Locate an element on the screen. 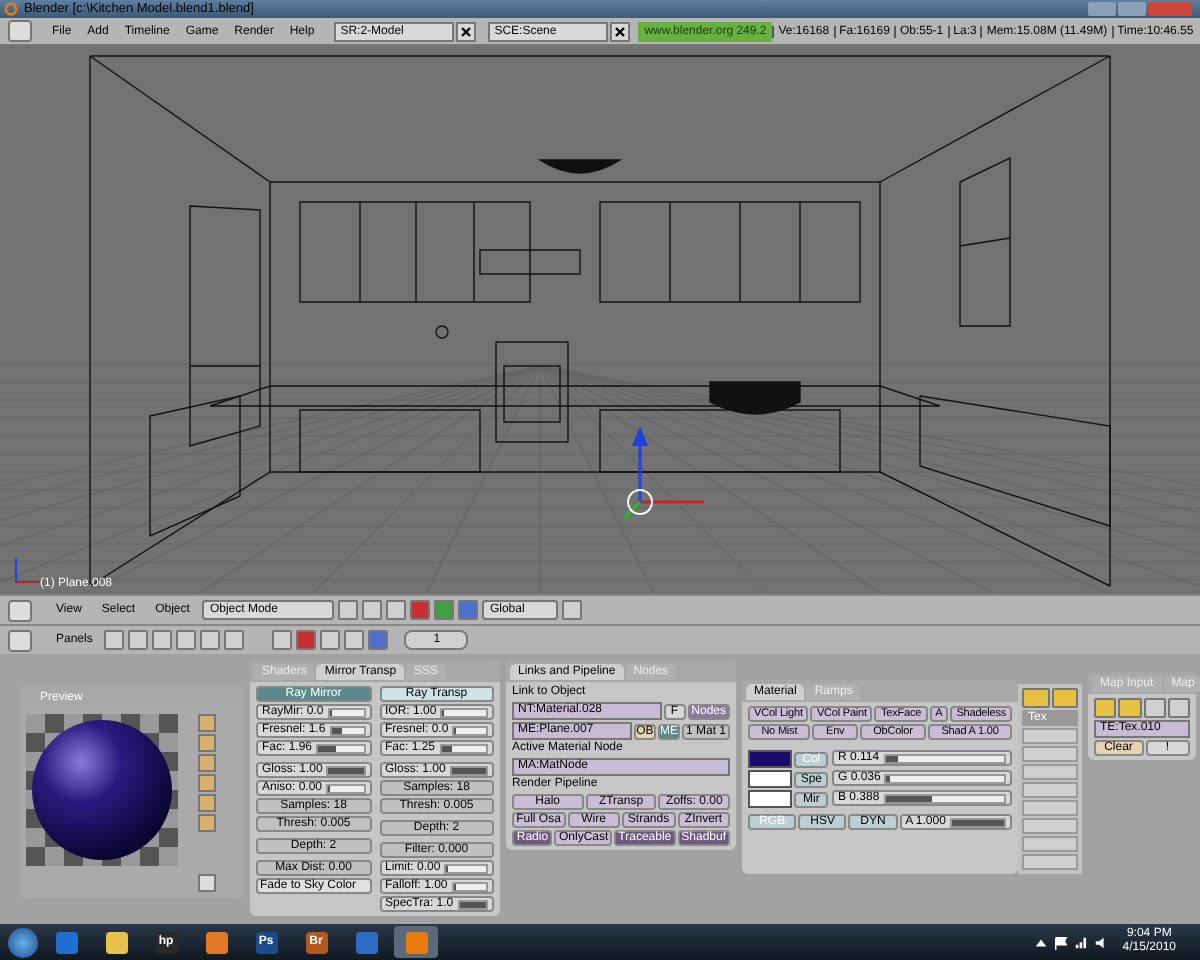 The image size is (1200, 960). start-button is located at coordinates (23, 942).